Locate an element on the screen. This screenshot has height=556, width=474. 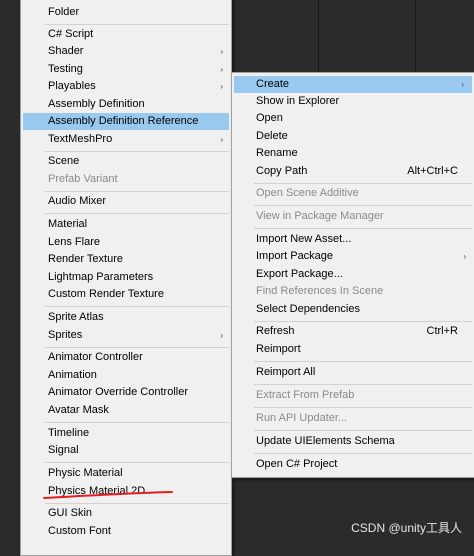
menu-item-lens-flare: Lens Flare is located at coordinates (126, 242).